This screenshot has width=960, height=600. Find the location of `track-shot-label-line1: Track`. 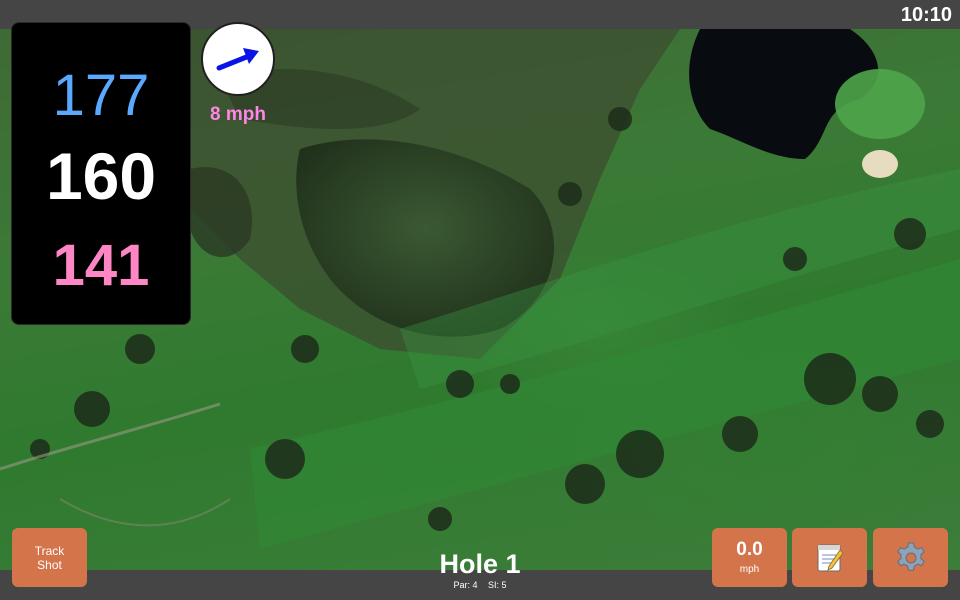

track-shot-label-line1: Track is located at coordinates (49, 550).